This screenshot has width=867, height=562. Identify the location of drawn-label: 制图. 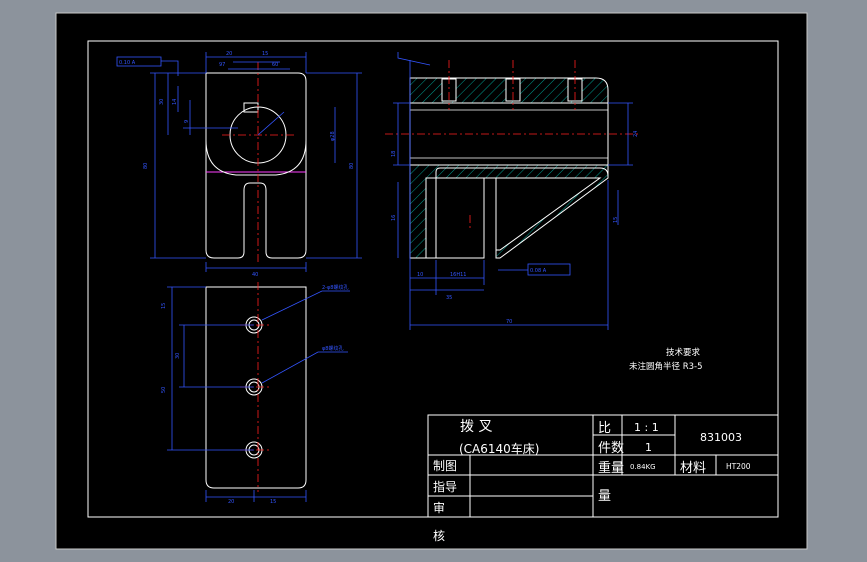
(445, 466).